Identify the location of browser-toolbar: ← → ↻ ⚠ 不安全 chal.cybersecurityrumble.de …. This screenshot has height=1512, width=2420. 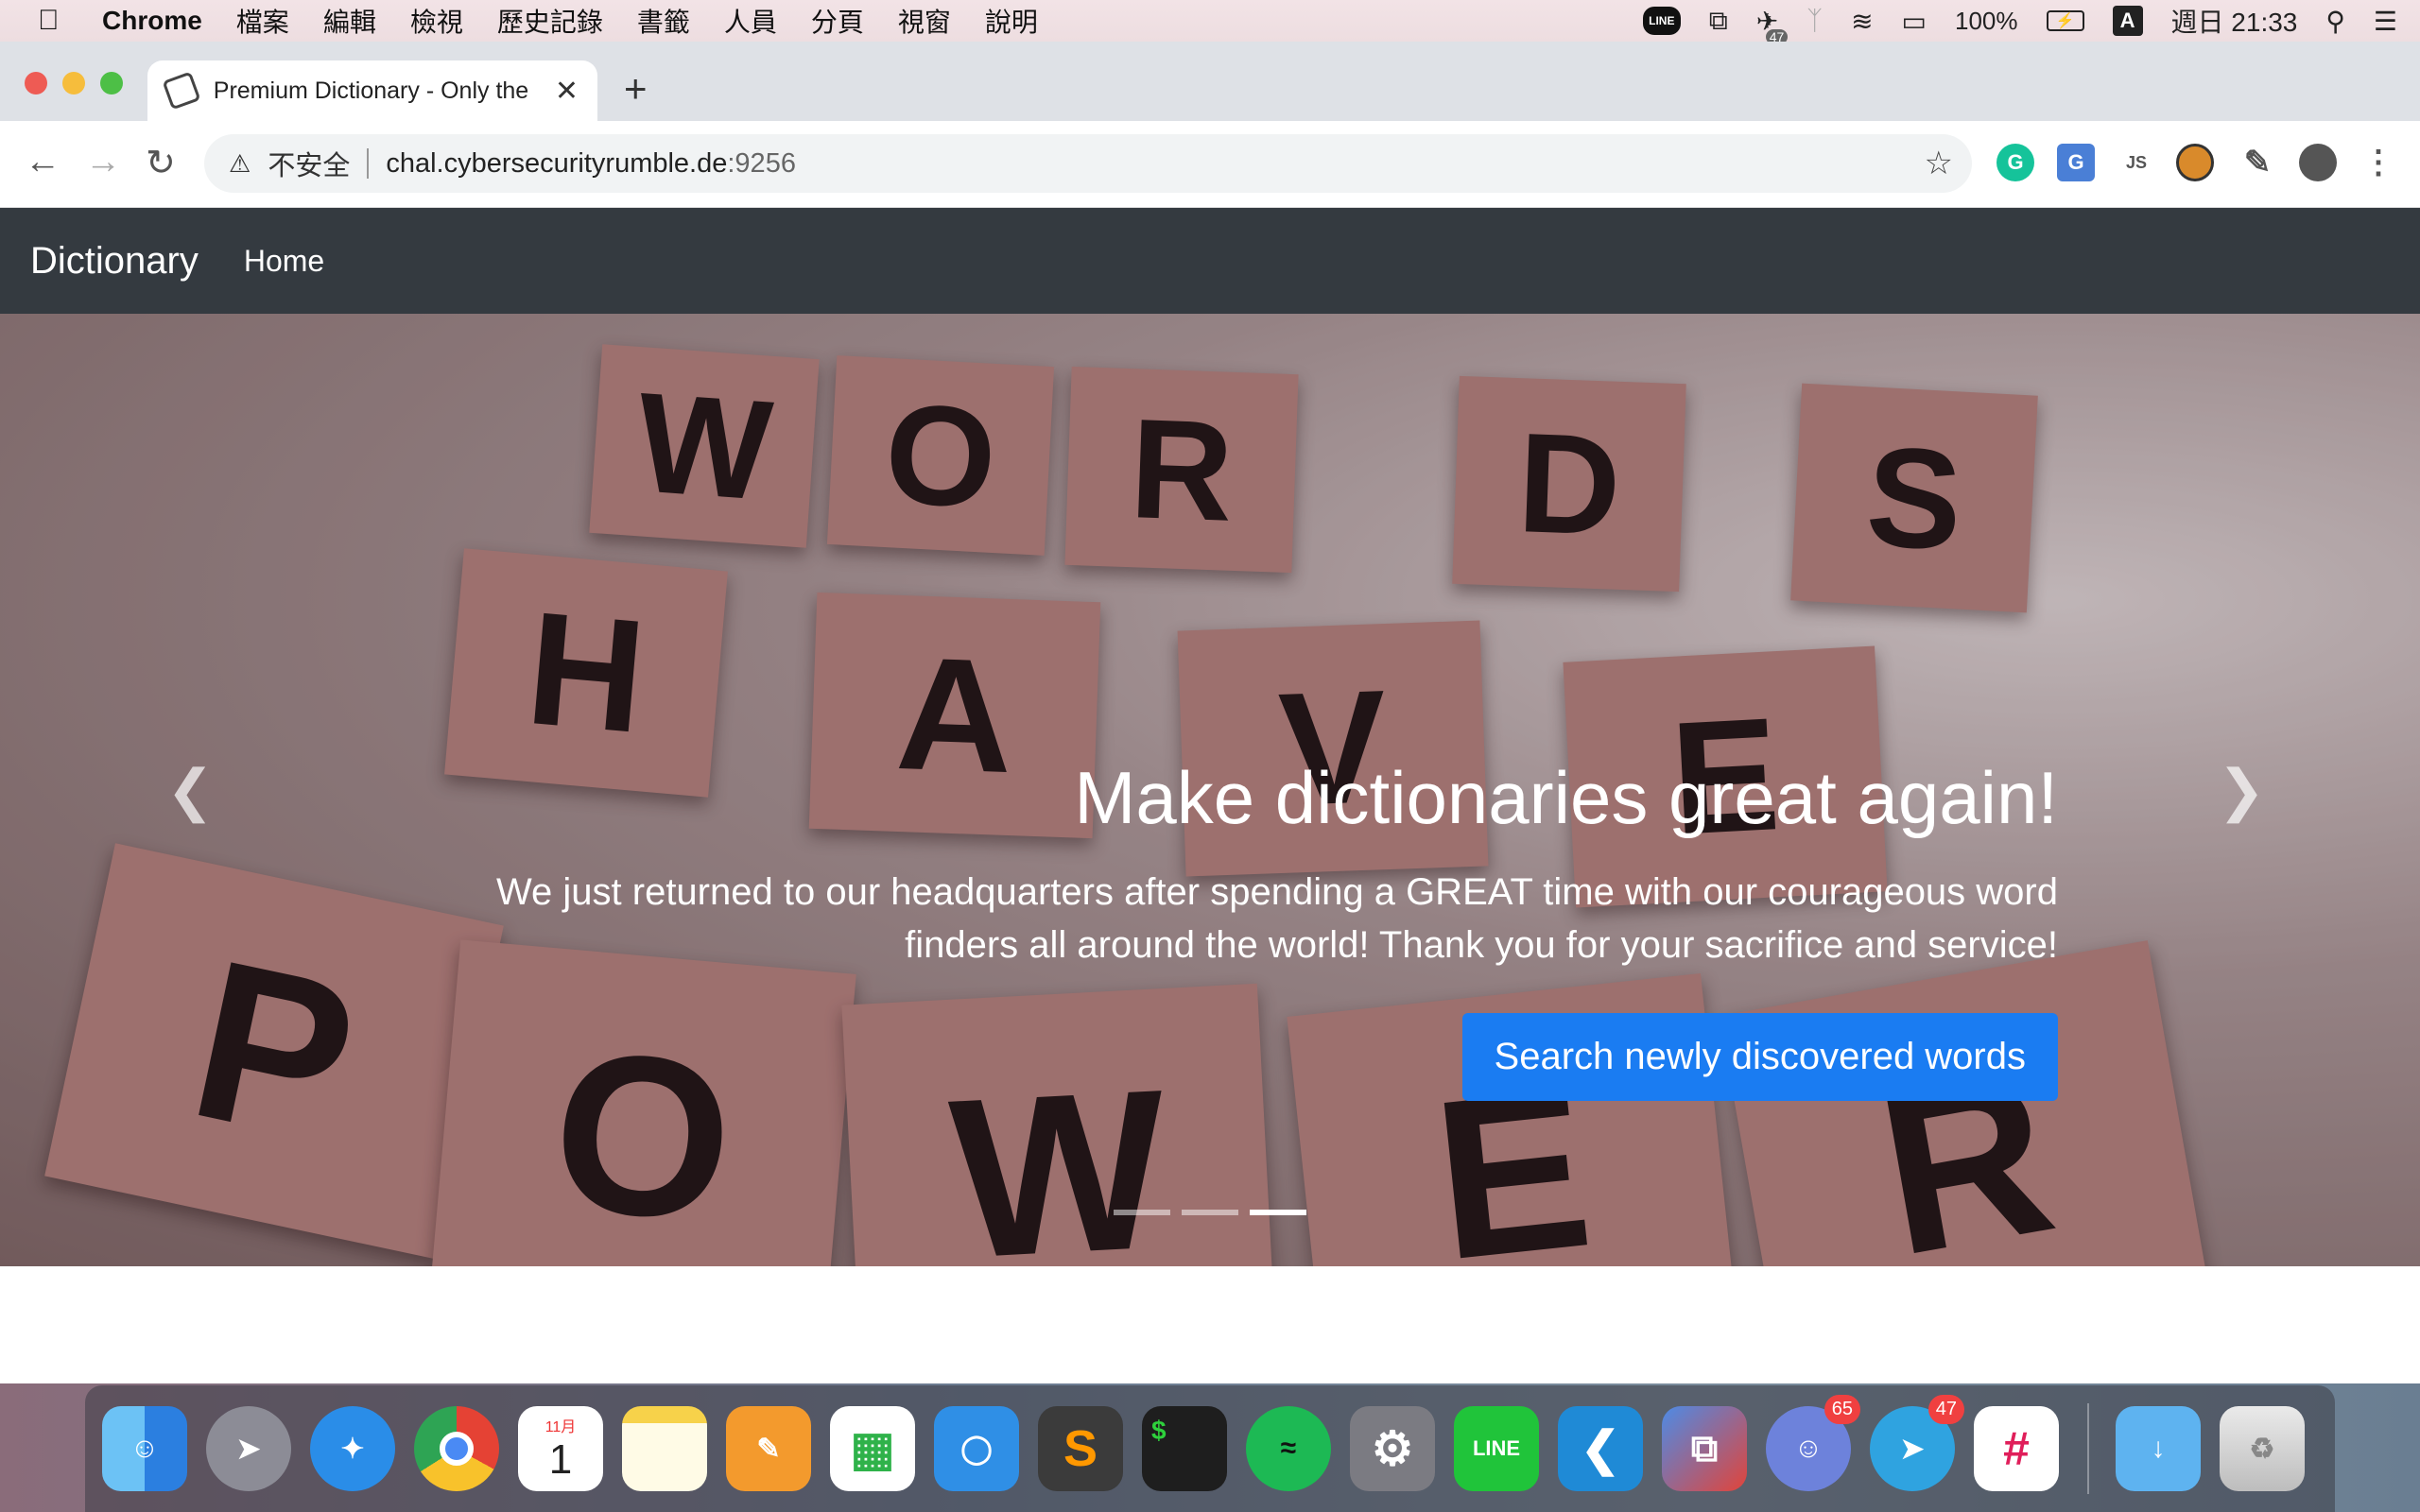
(1210, 164).